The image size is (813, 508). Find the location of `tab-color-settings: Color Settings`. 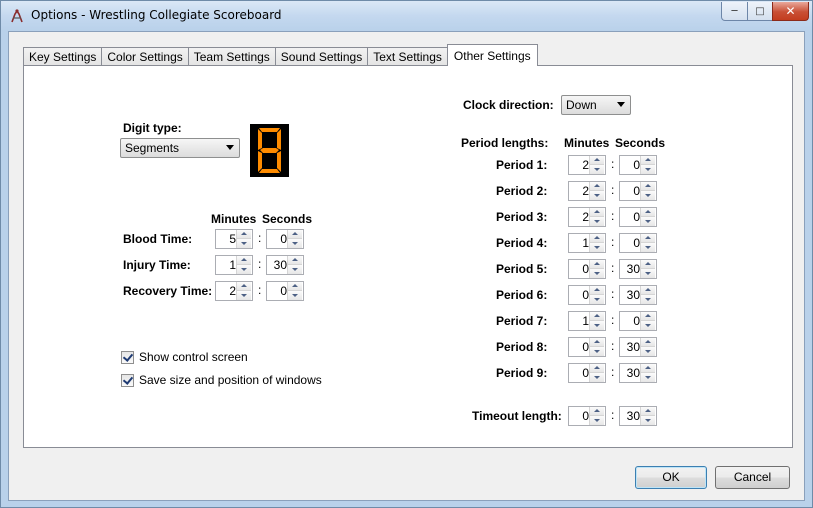

tab-color-settings: Color Settings is located at coordinates (145, 56).